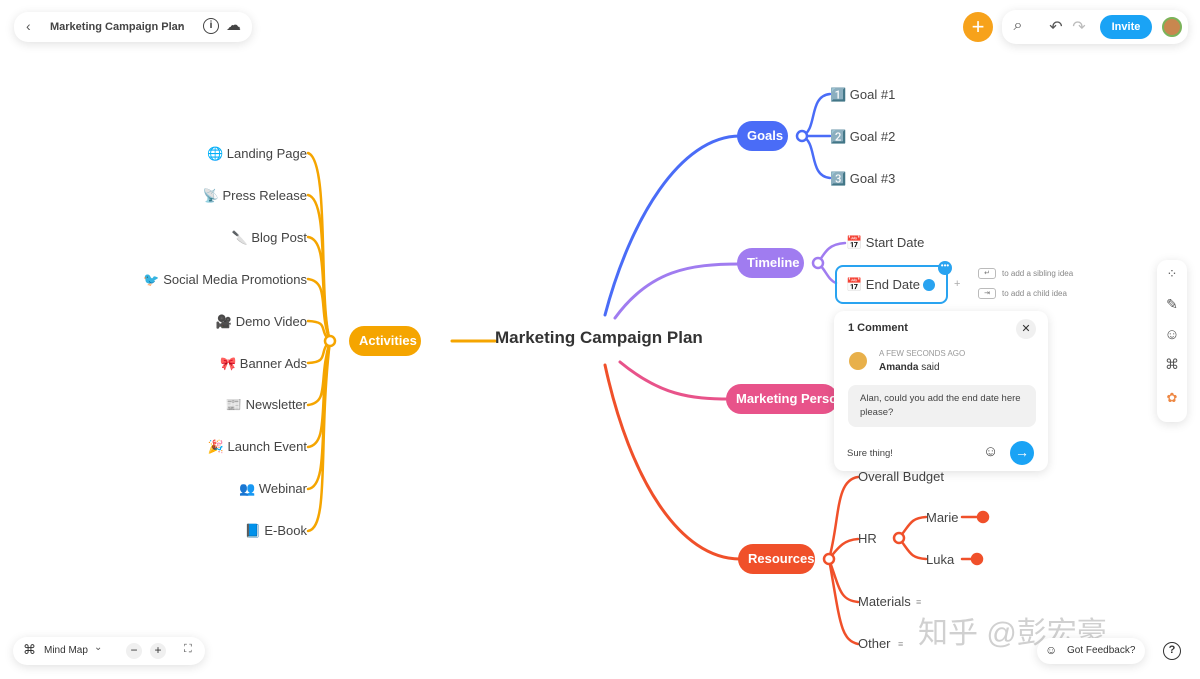 This screenshot has height=679, width=1200. Describe the element at coordinates (109, 651) in the screenshot. I see `bottom-toolbar: ⌘ Mind Map ⌄ − + ⛶` at that location.